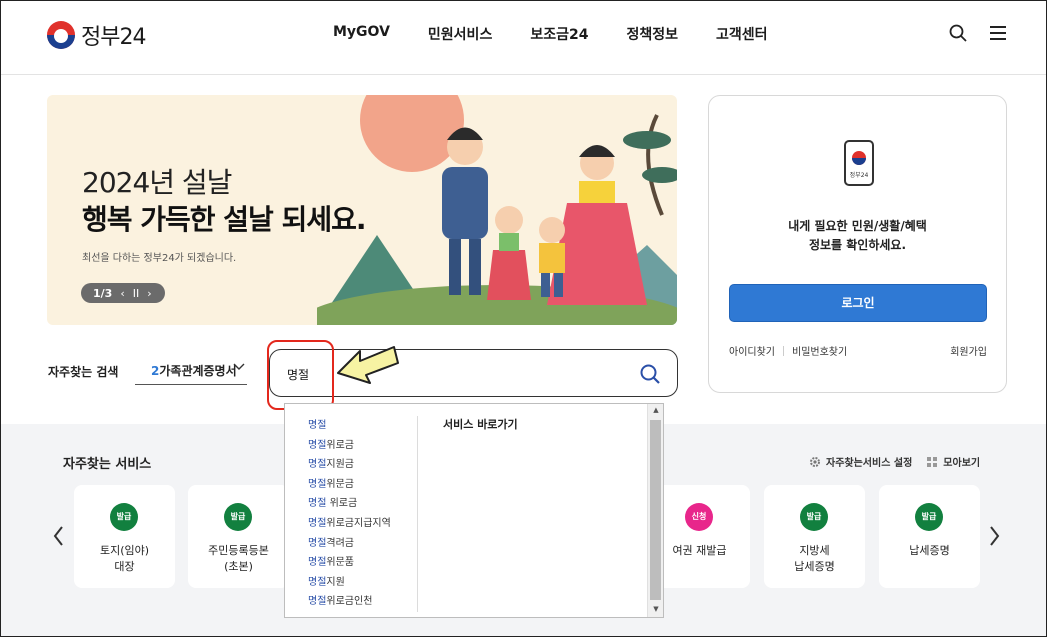 Image resolution: width=1047 pixels, height=637 pixels. I want to click on autocomplete-rest: 위문품, so click(340, 563).